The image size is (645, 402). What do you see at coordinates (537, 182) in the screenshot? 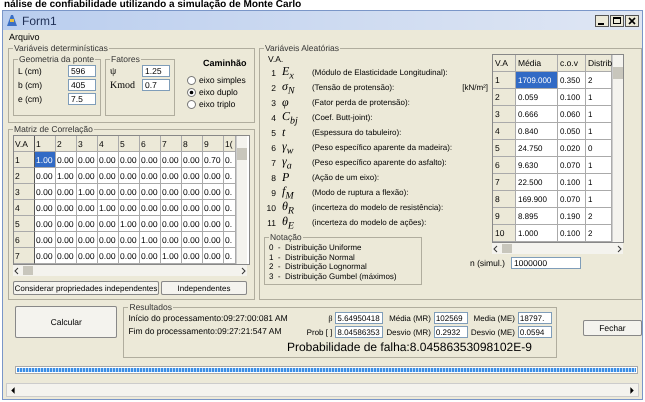
I see `table-cell: 22.500` at bounding box center [537, 182].